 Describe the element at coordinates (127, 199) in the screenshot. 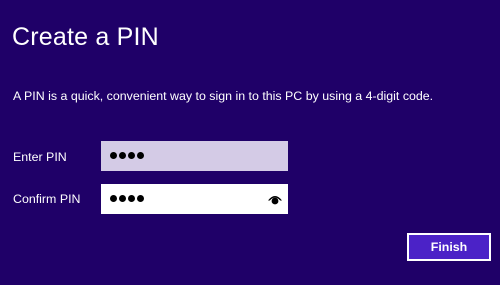

I see `confirm-pin-masked-value` at that location.